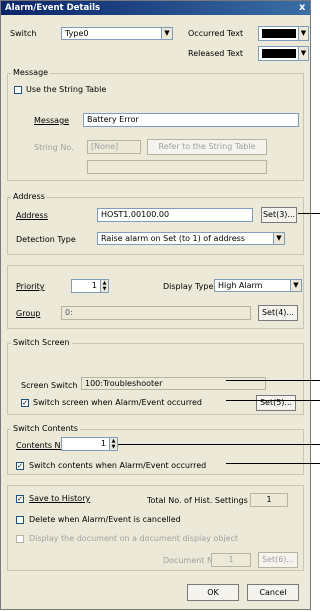  I want to click on string-preview, so click(177, 167).